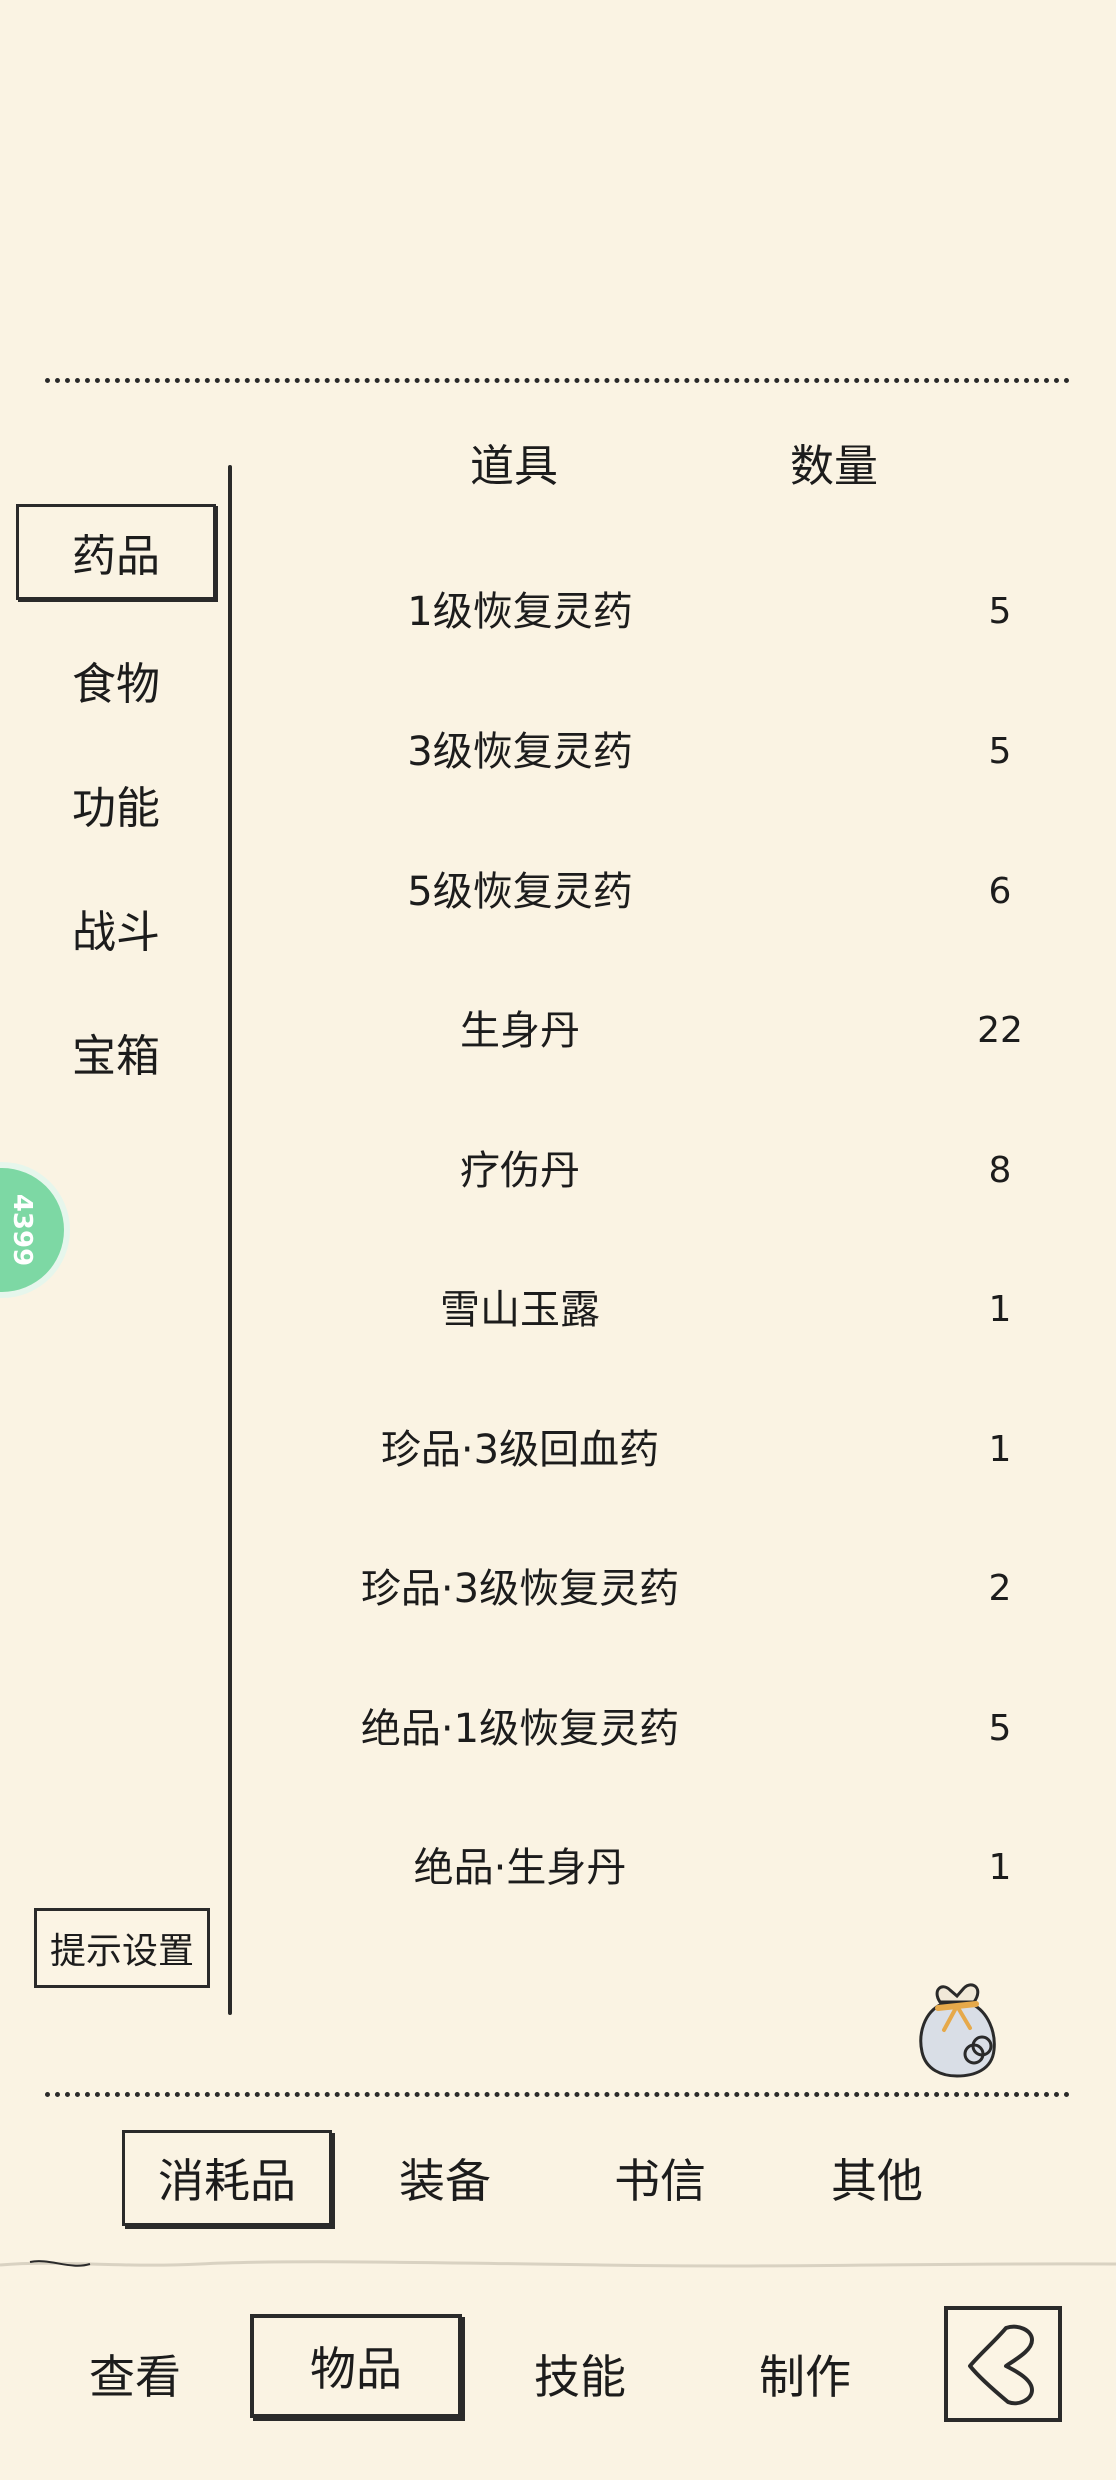 This screenshot has height=2480, width=1116. I want to click on back-button, so click(1003, 2364).